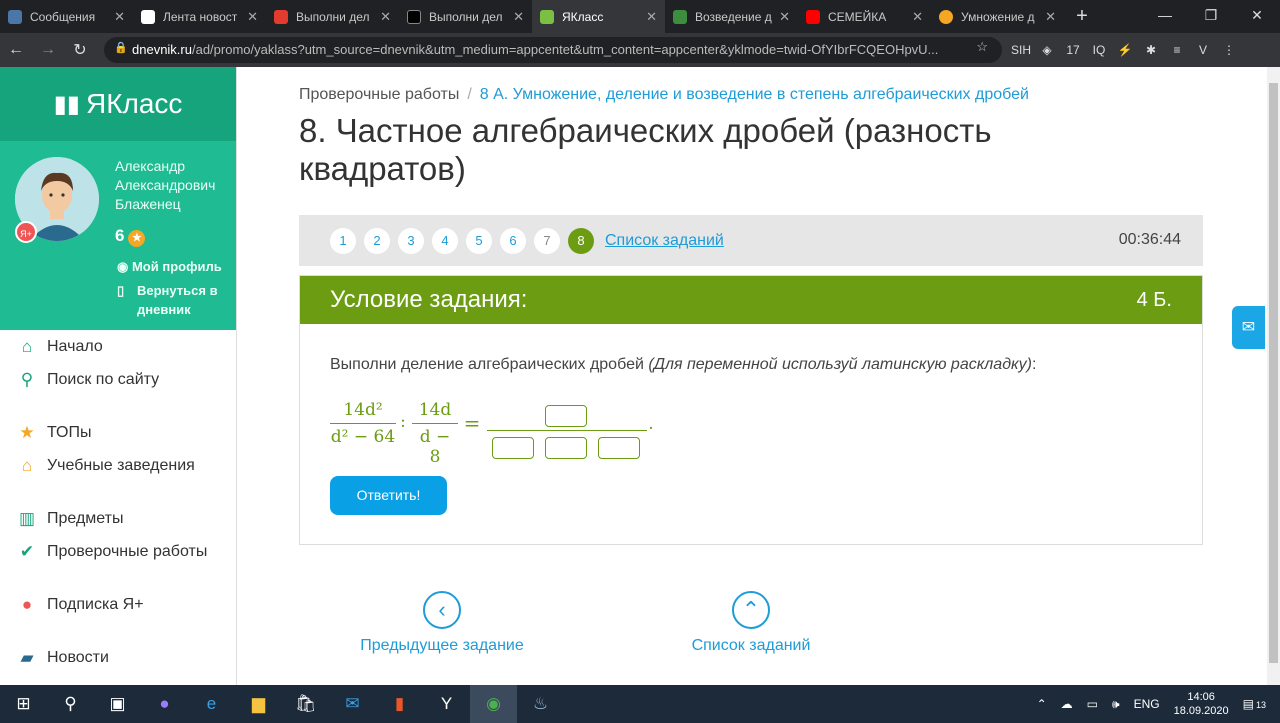 The image size is (1280, 723). I want to click on back-to-diary-link: ▯ Вернуться в дневник, so click(172, 300).